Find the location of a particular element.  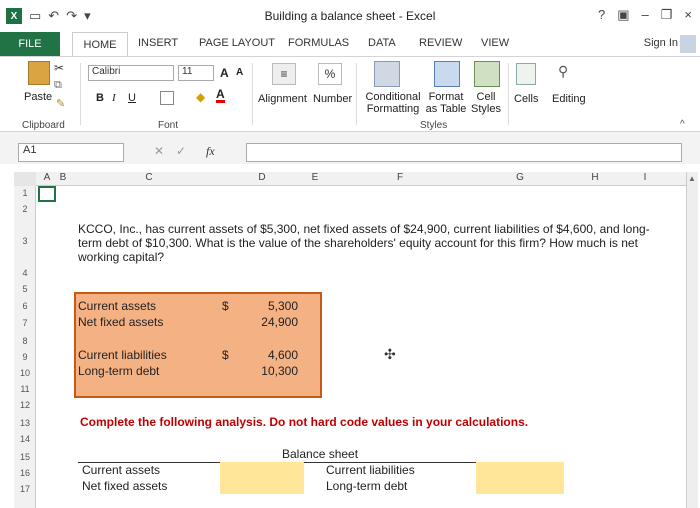

net-fixed-assets-value: 24,900 is located at coordinates (269, 322).